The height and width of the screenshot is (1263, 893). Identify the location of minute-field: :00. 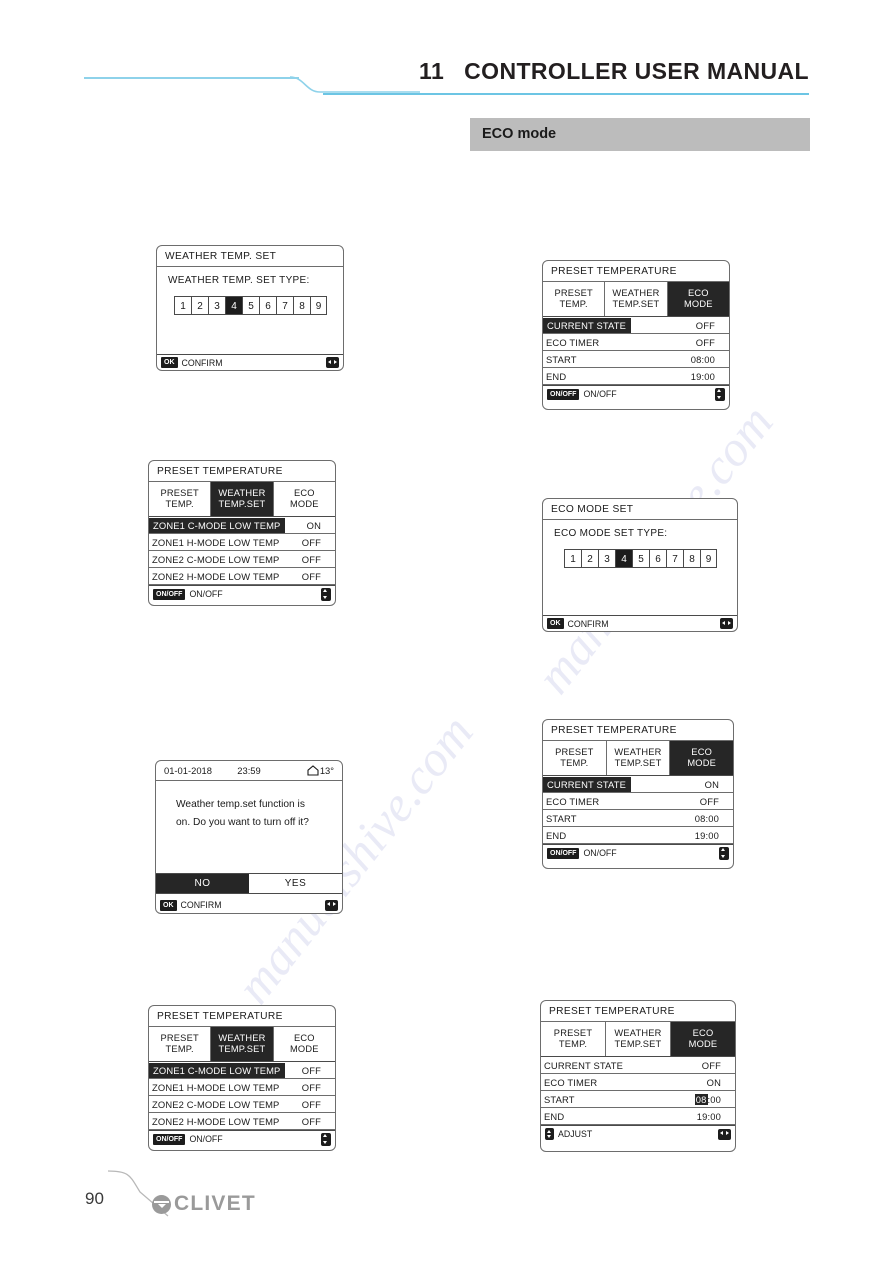
(714, 1099).